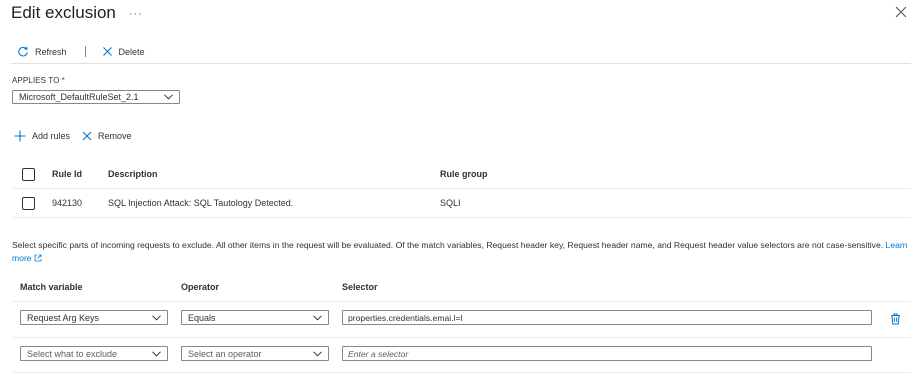 Image resolution: width=921 pixels, height=386 pixels. I want to click on external-link-icon, so click(37, 257).